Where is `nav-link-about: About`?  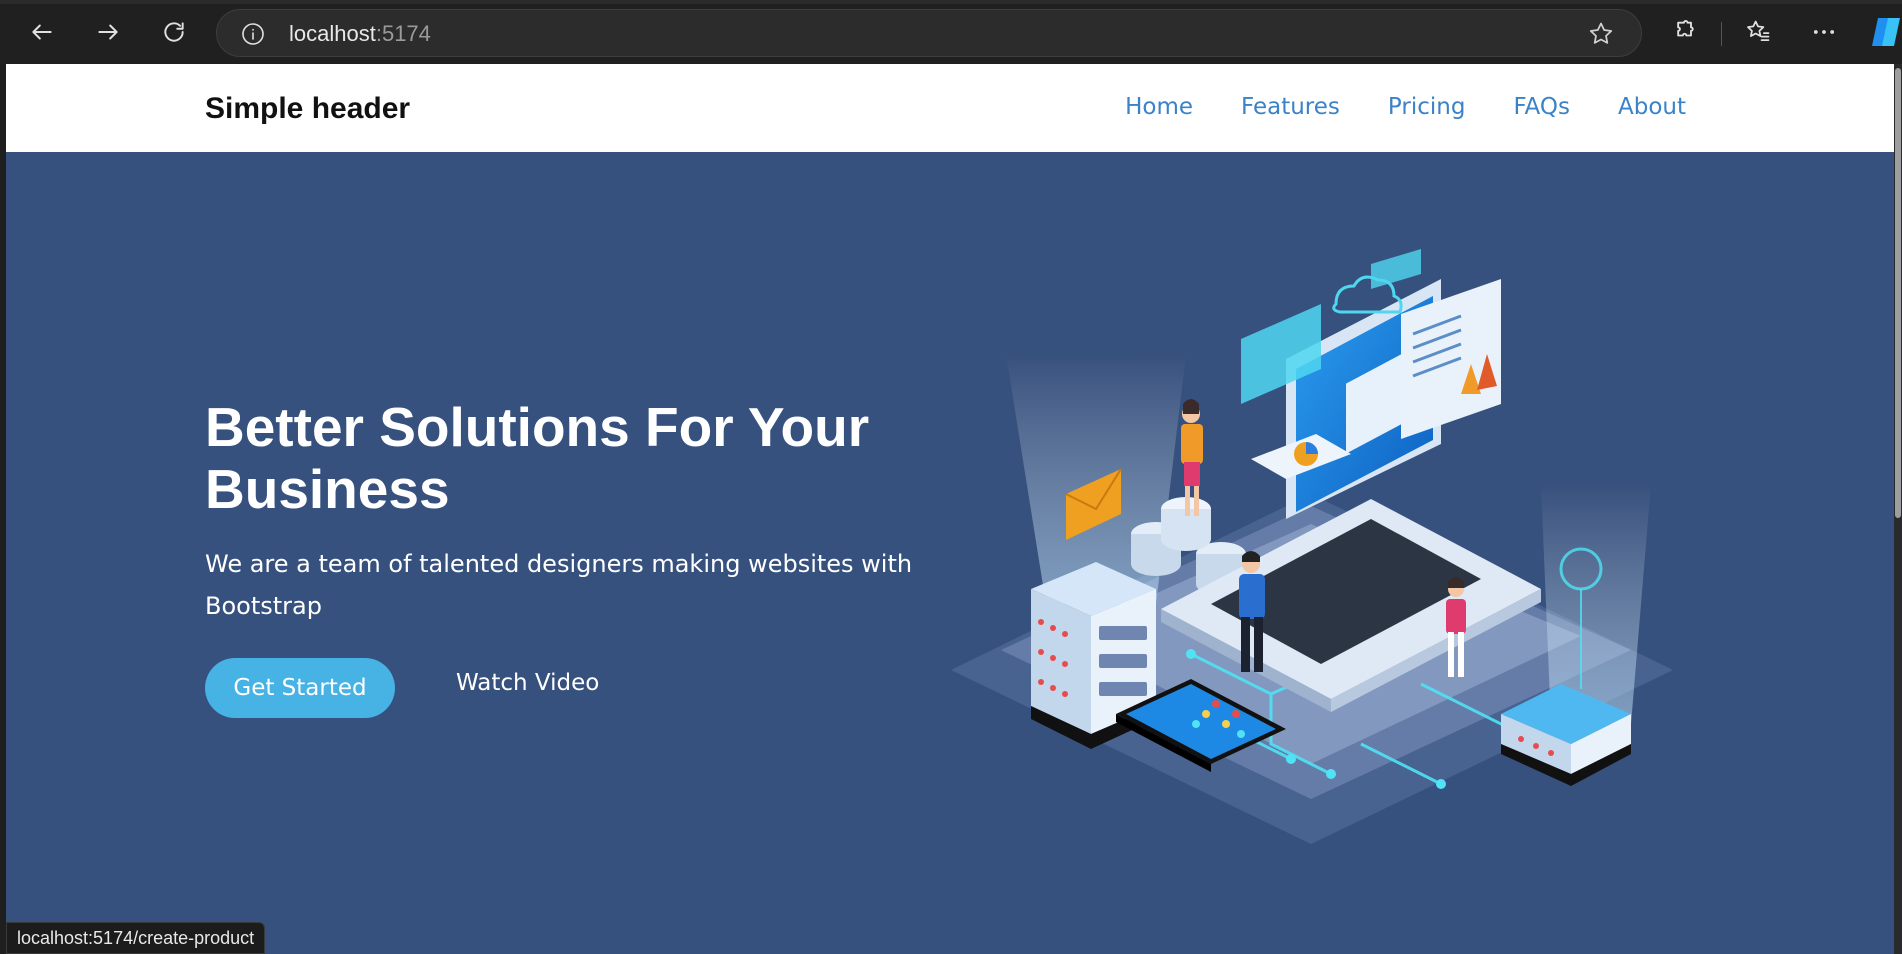
nav-link-about: About is located at coordinates (1652, 107).